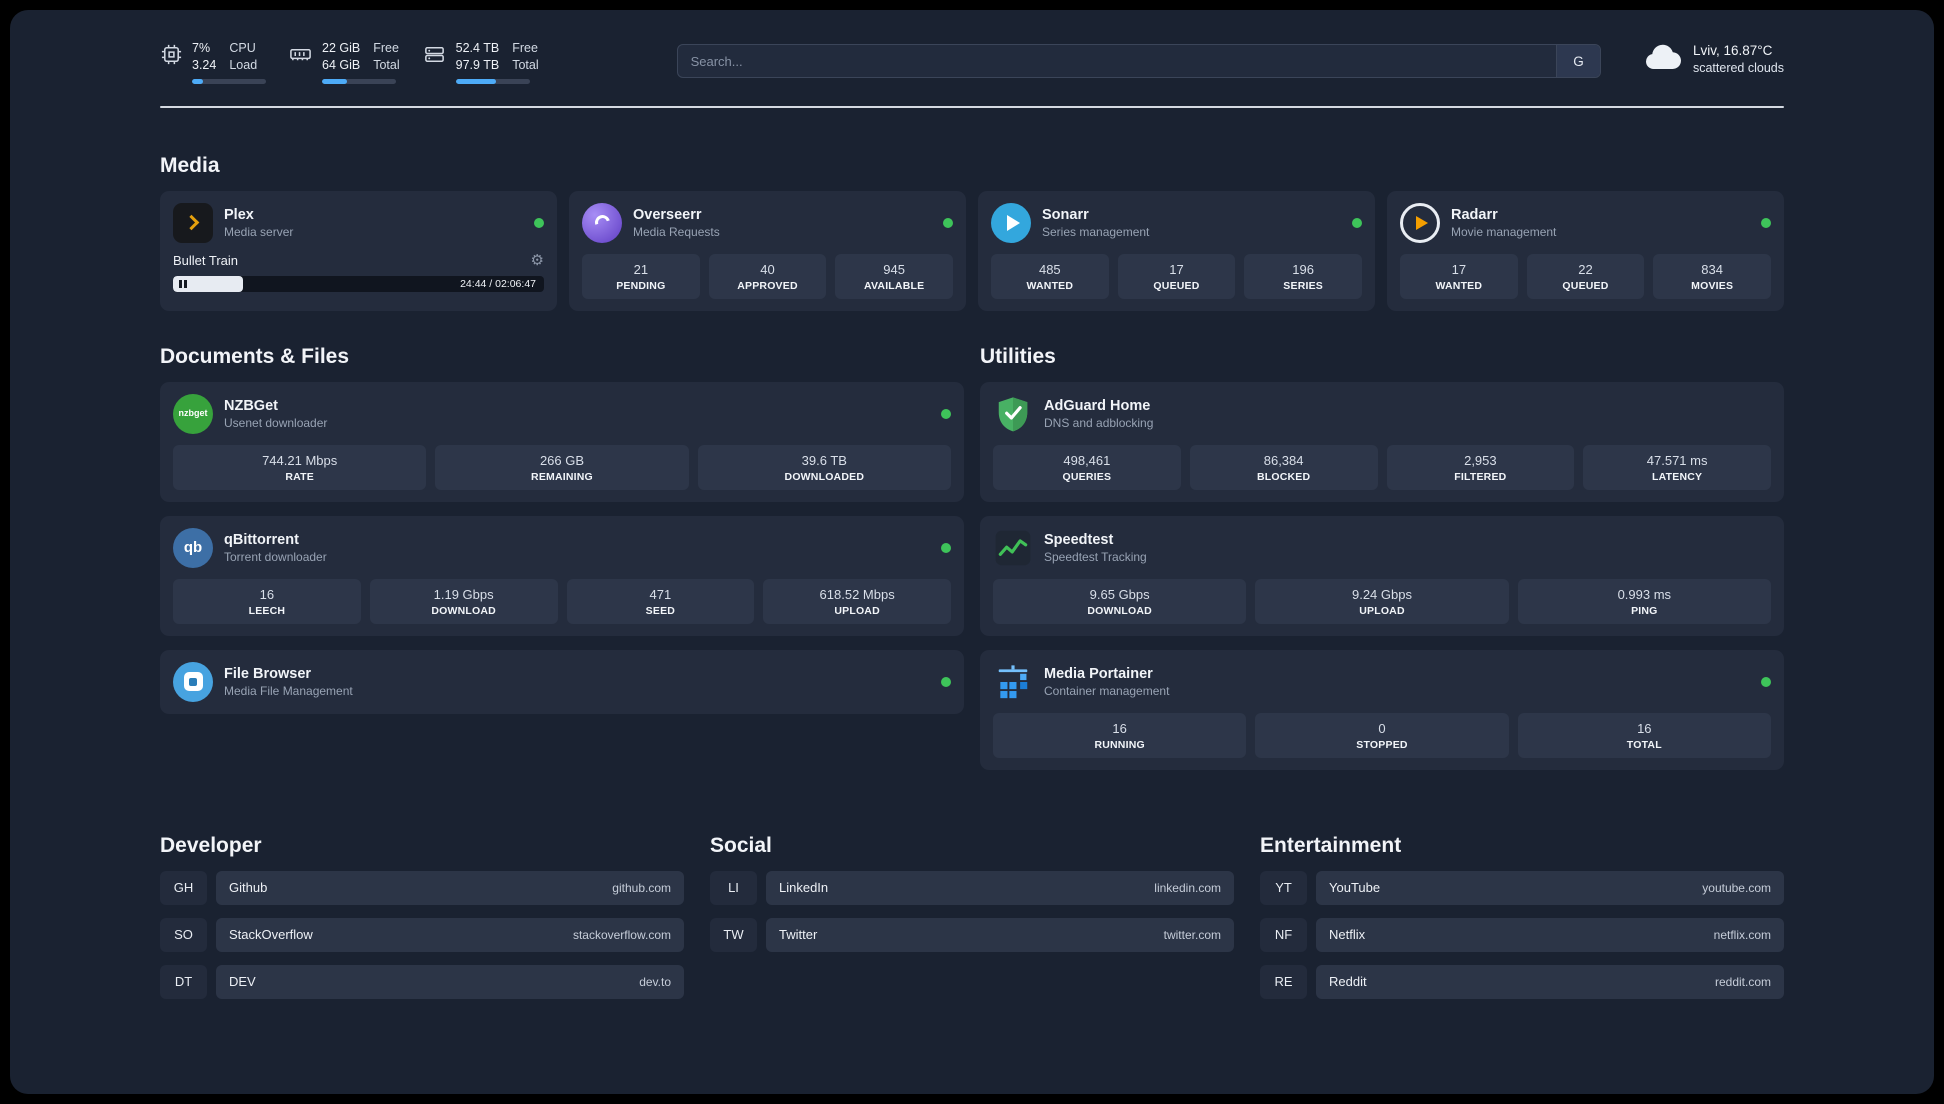  I want to click on radarr-icon, so click(1420, 222).